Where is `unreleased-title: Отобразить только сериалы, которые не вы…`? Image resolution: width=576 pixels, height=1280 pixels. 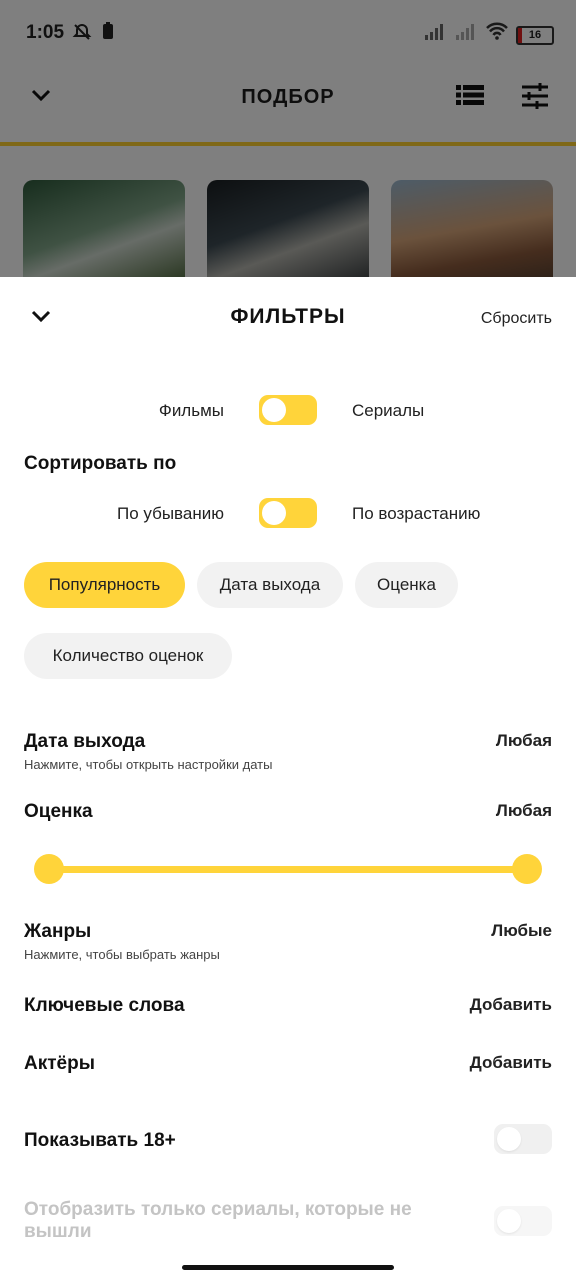 unreleased-title: Отобразить только сериалы, которые не вы… is located at coordinates (218, 1220).